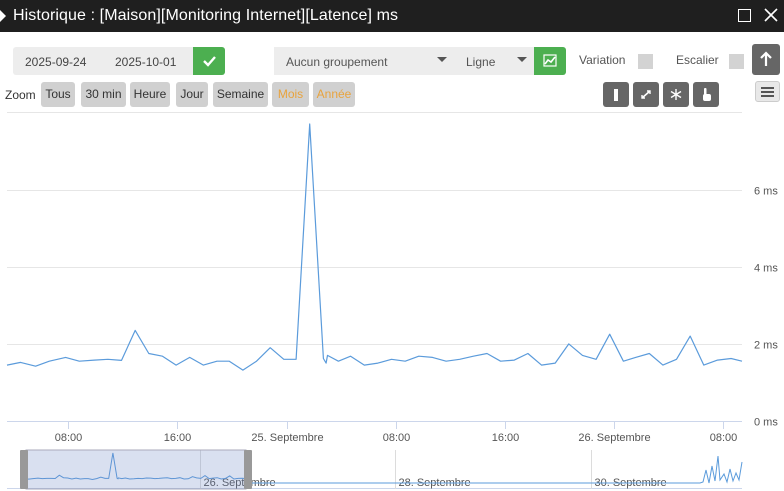 This screenshot has width=784, height=491. I want to click on date-range-picker: 2025-09-24 2025-10-01, so click(103, 61).